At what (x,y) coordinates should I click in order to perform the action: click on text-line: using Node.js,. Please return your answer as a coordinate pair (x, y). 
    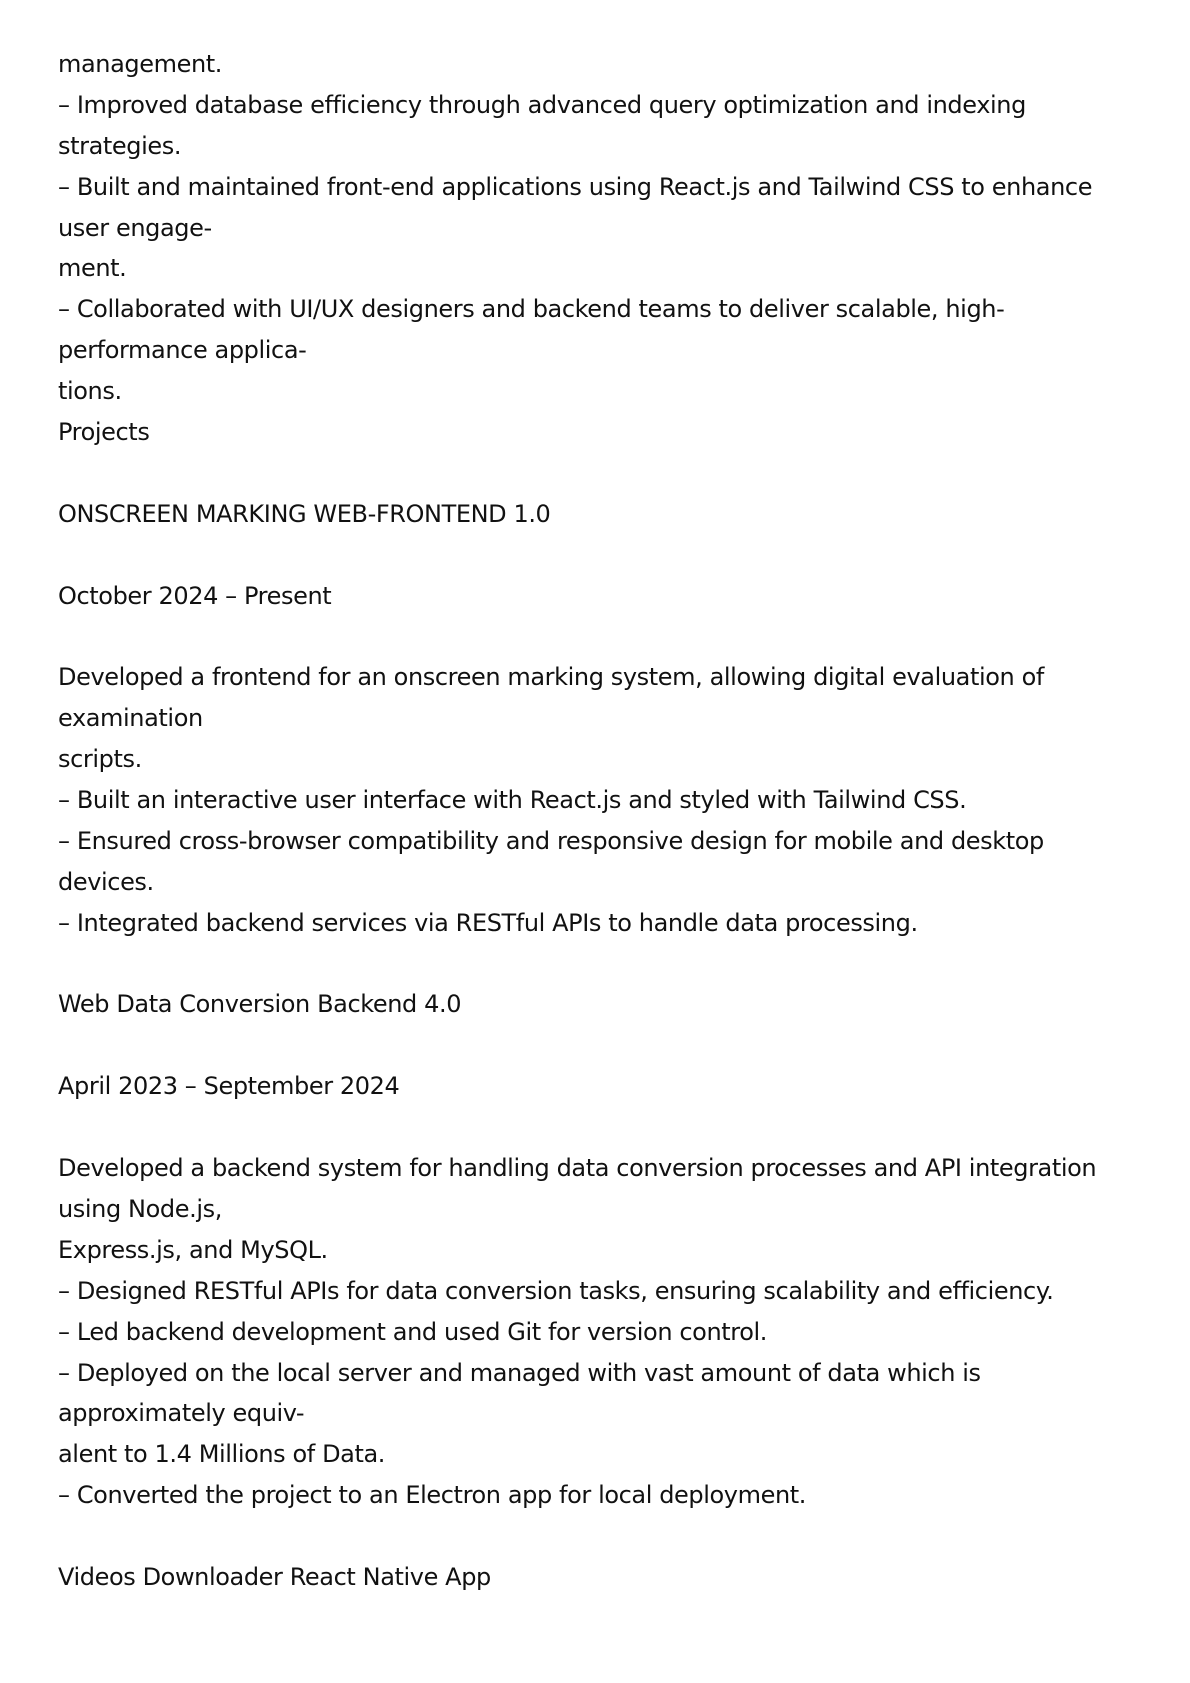
    Looking at the image, I should click on (140, 1208).